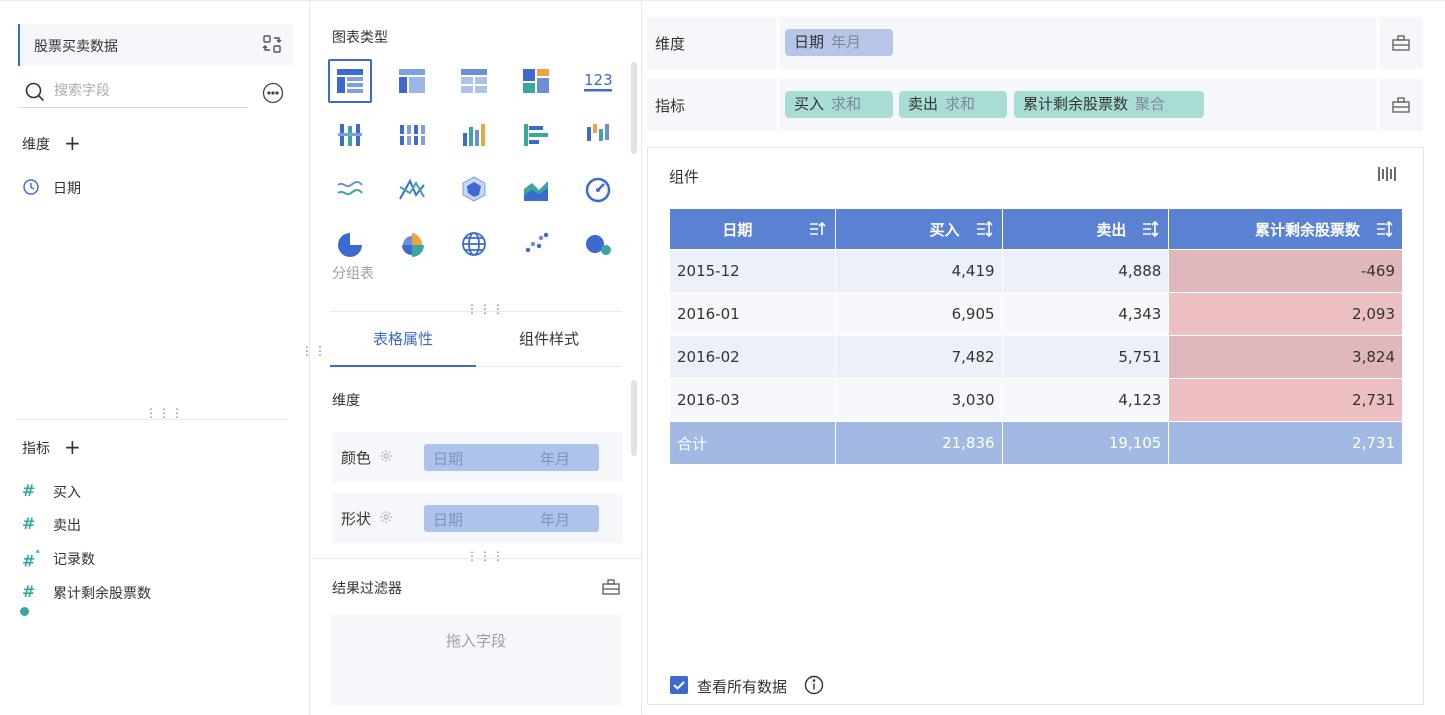 The image size is (1445, 715). Describe the element at coordinates (598, 189) in the screenshot. I see `gauge-chart-icon` at that location.